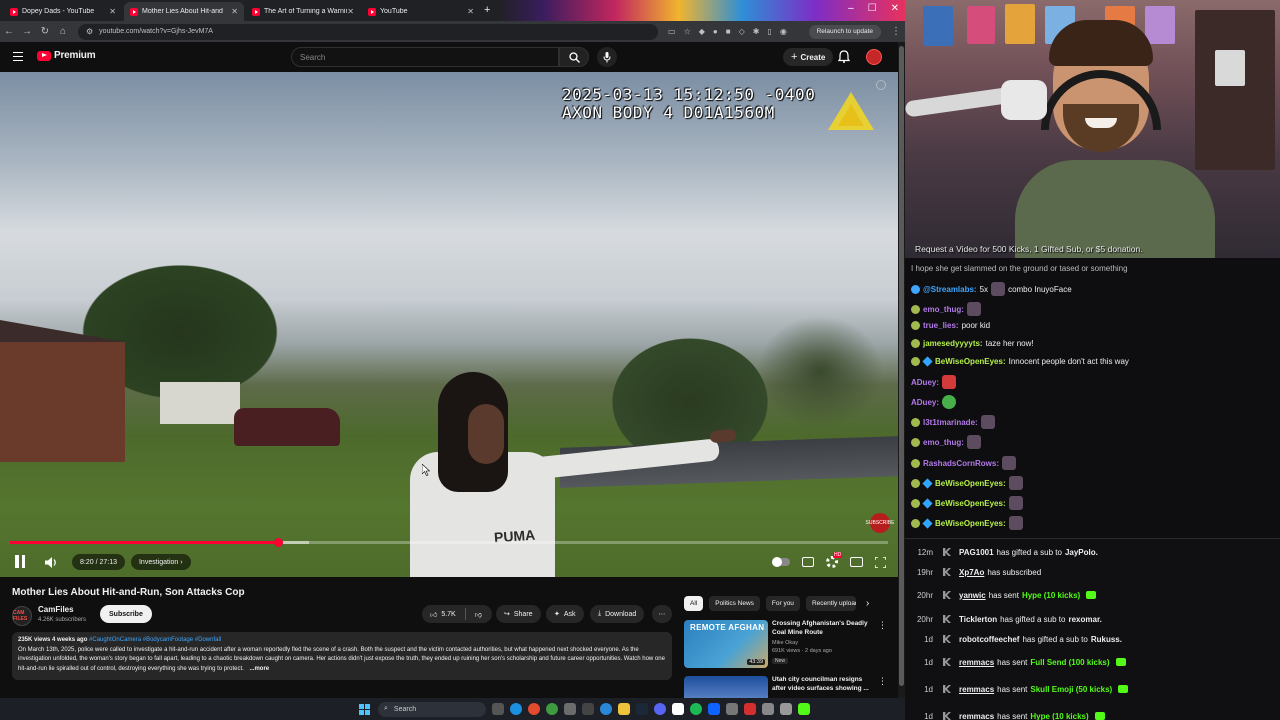  Describe the element at coordinates (742, 31) in the screenshot. I see `extension-icon: ◇` at that location.